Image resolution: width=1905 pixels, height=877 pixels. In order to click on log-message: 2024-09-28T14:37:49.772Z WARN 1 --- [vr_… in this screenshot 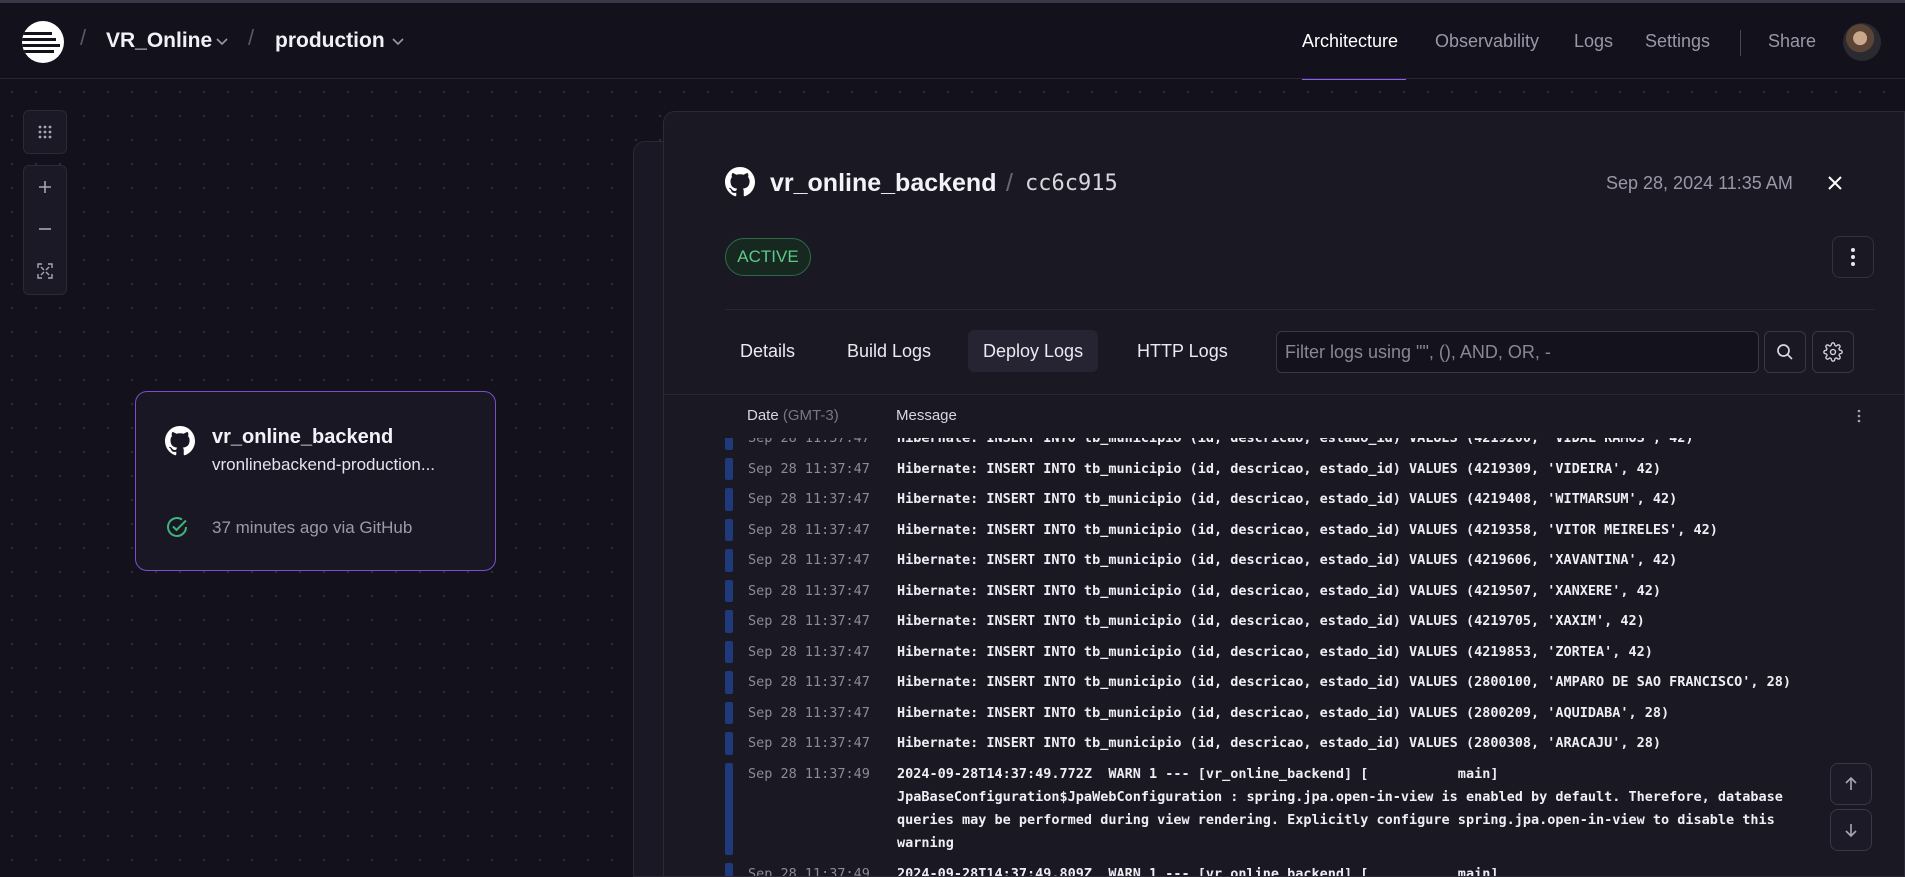, I will do `click(1340, 808)`.